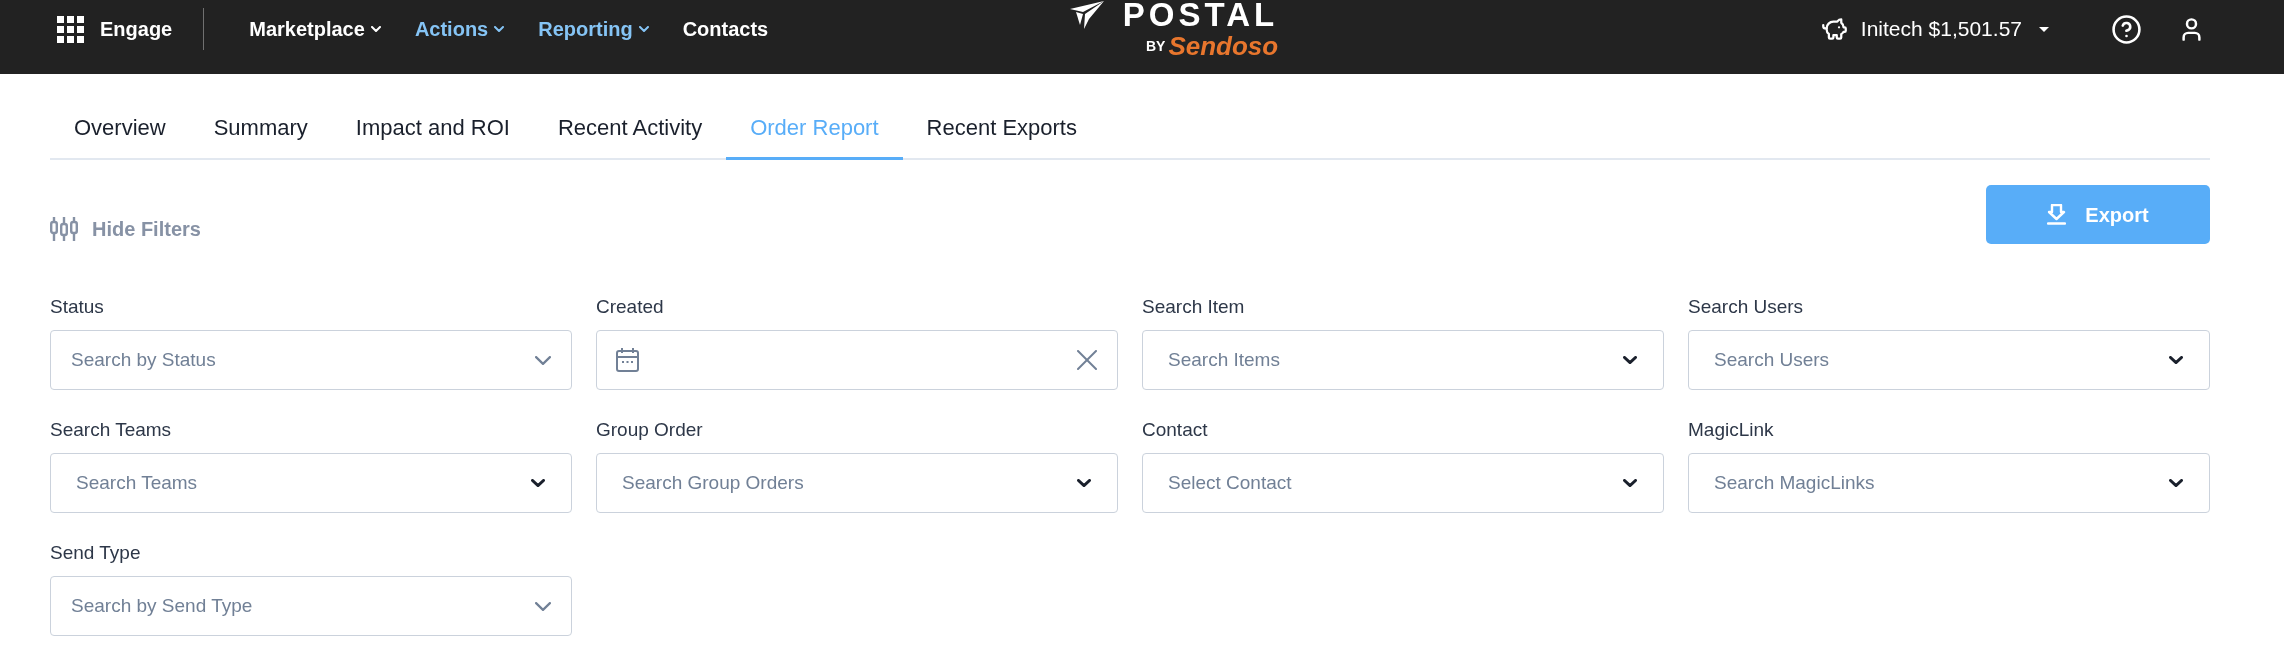 Image resolution: width=2284 pixels, height=668 pixels. Describe the element at coordinates (1746, 307) in the screenshot. I see `field-label: Search Users` at that location.